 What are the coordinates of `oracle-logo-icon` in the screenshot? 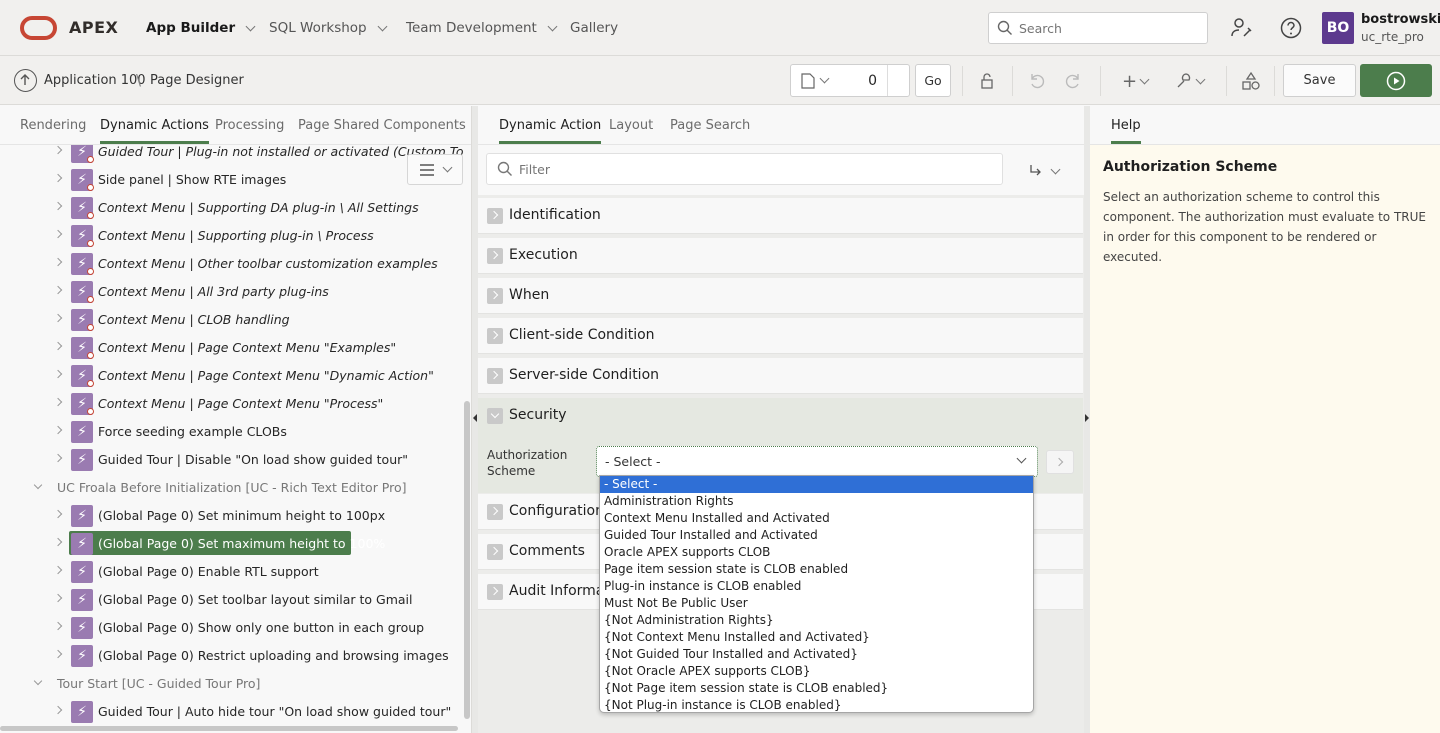 It's located at (38, 28).